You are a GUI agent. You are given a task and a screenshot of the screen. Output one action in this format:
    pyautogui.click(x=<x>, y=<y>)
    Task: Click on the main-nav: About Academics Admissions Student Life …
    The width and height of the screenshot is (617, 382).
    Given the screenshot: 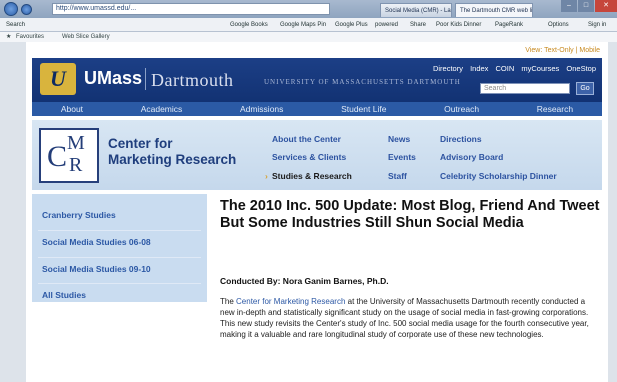 What is the action you would take?
    pyautogui.click(x=317, y=109)
    